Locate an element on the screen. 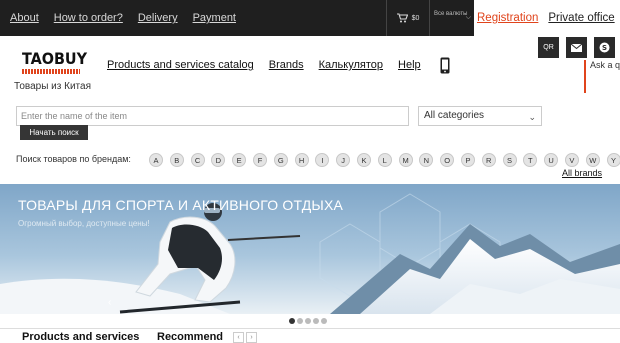  cart-widget: $0 Все валюты ⌵ is located at coordinates (430, 18).